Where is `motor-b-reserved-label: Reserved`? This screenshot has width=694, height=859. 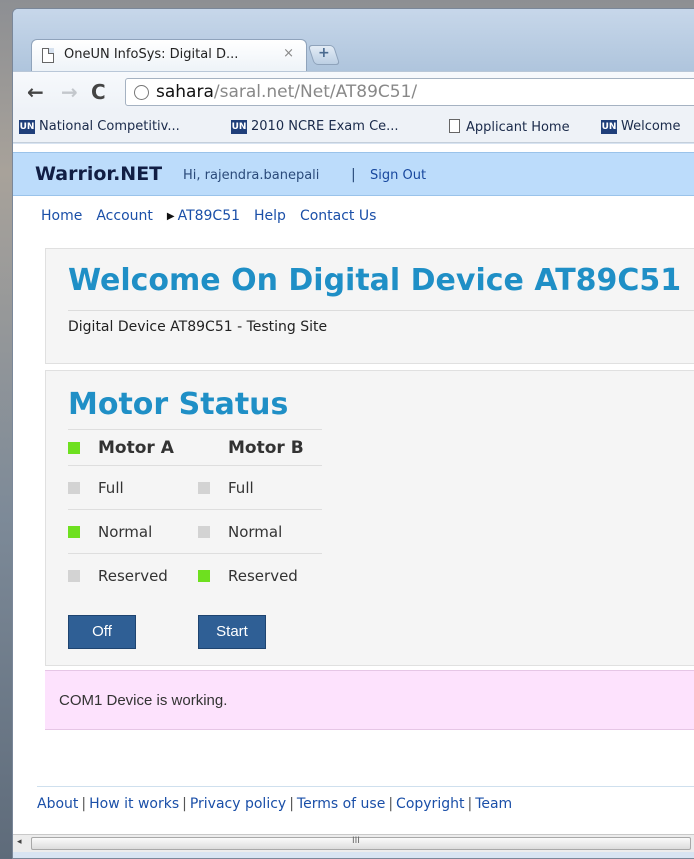
motor-b-reserved-label: Reserved is located at coordinates (275, 575).